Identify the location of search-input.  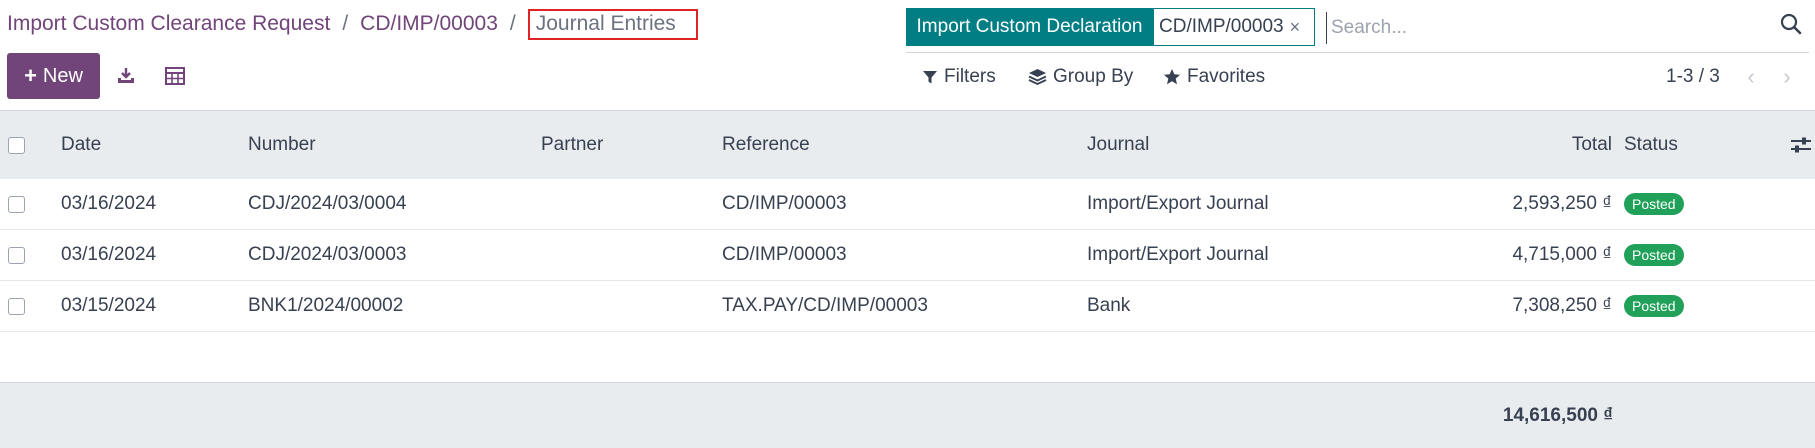
(1554, 28).